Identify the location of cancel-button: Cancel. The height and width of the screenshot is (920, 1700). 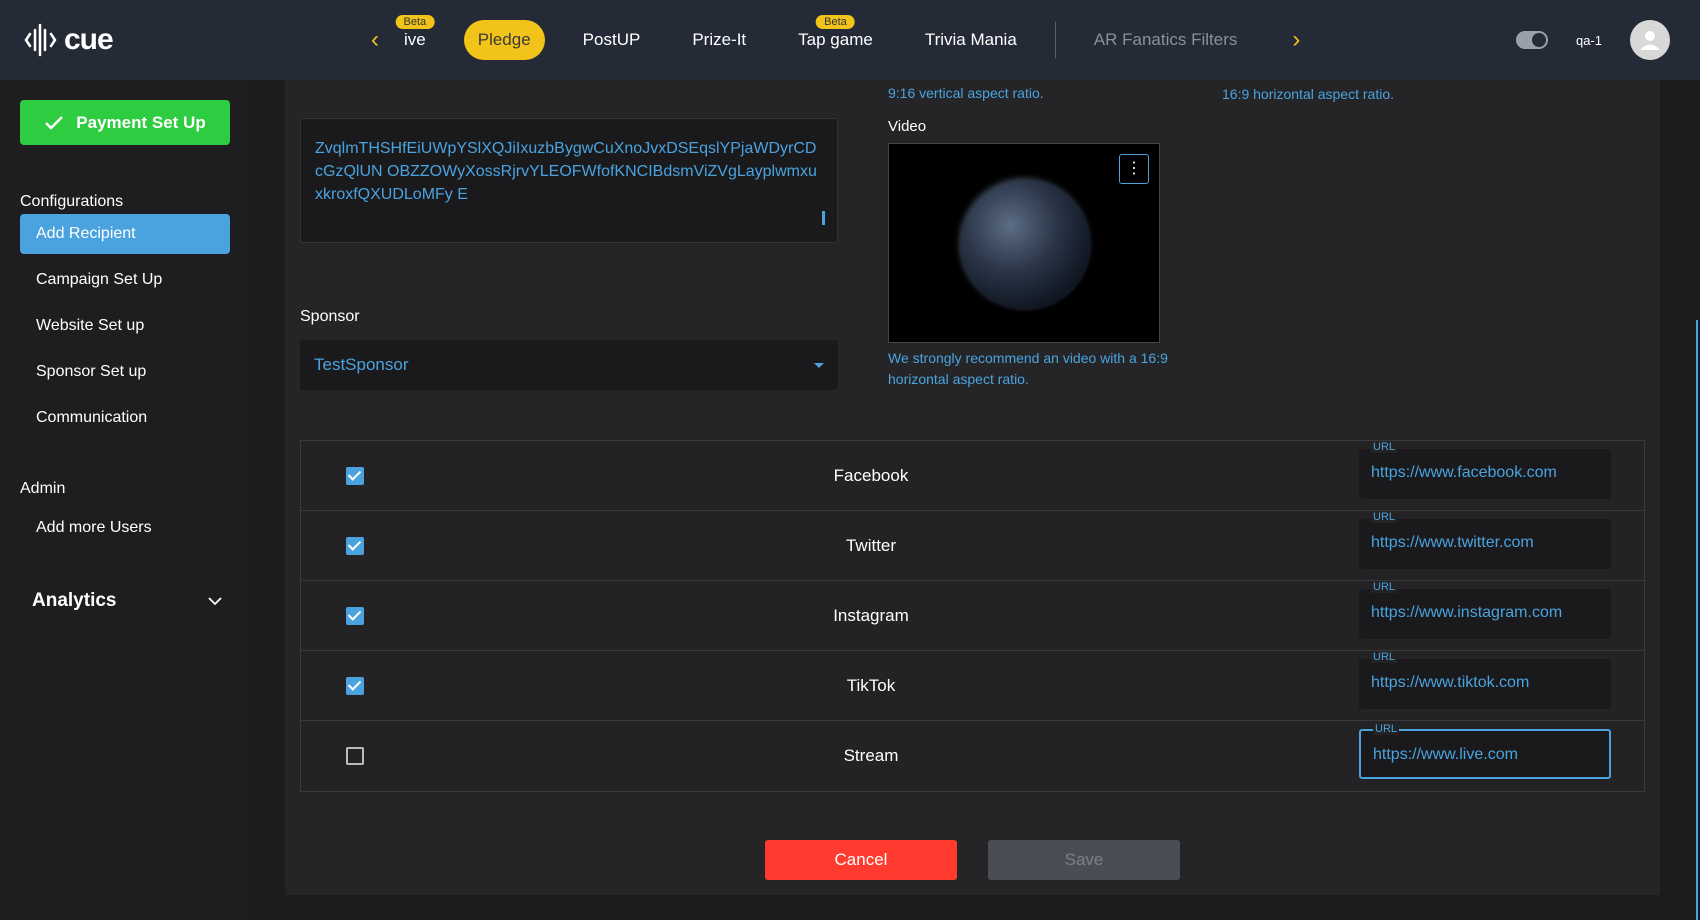
(861, 860).